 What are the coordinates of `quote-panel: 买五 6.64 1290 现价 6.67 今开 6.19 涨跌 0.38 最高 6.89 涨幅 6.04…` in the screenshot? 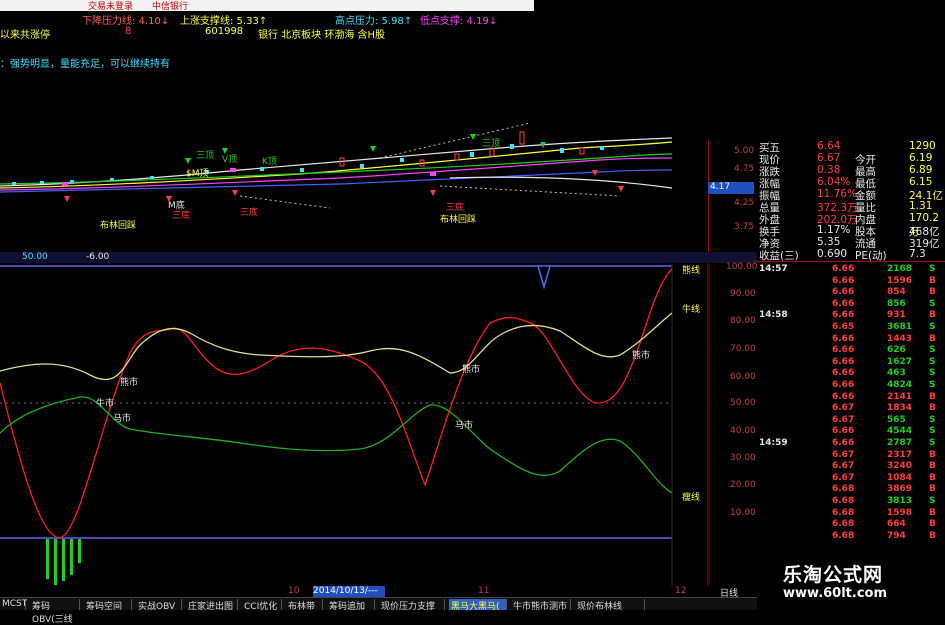 It's located at (851, 374).